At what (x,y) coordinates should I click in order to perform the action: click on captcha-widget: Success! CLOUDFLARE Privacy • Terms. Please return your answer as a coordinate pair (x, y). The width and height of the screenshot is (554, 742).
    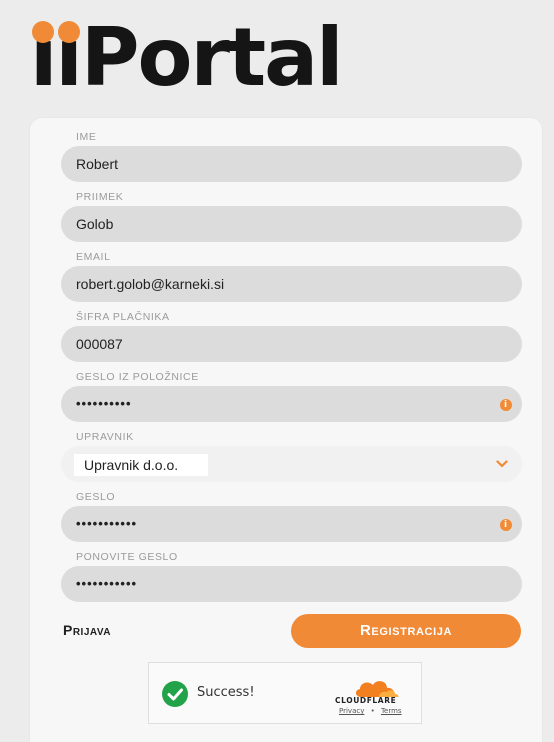
    Looking at the image, I should click on (285, 693).